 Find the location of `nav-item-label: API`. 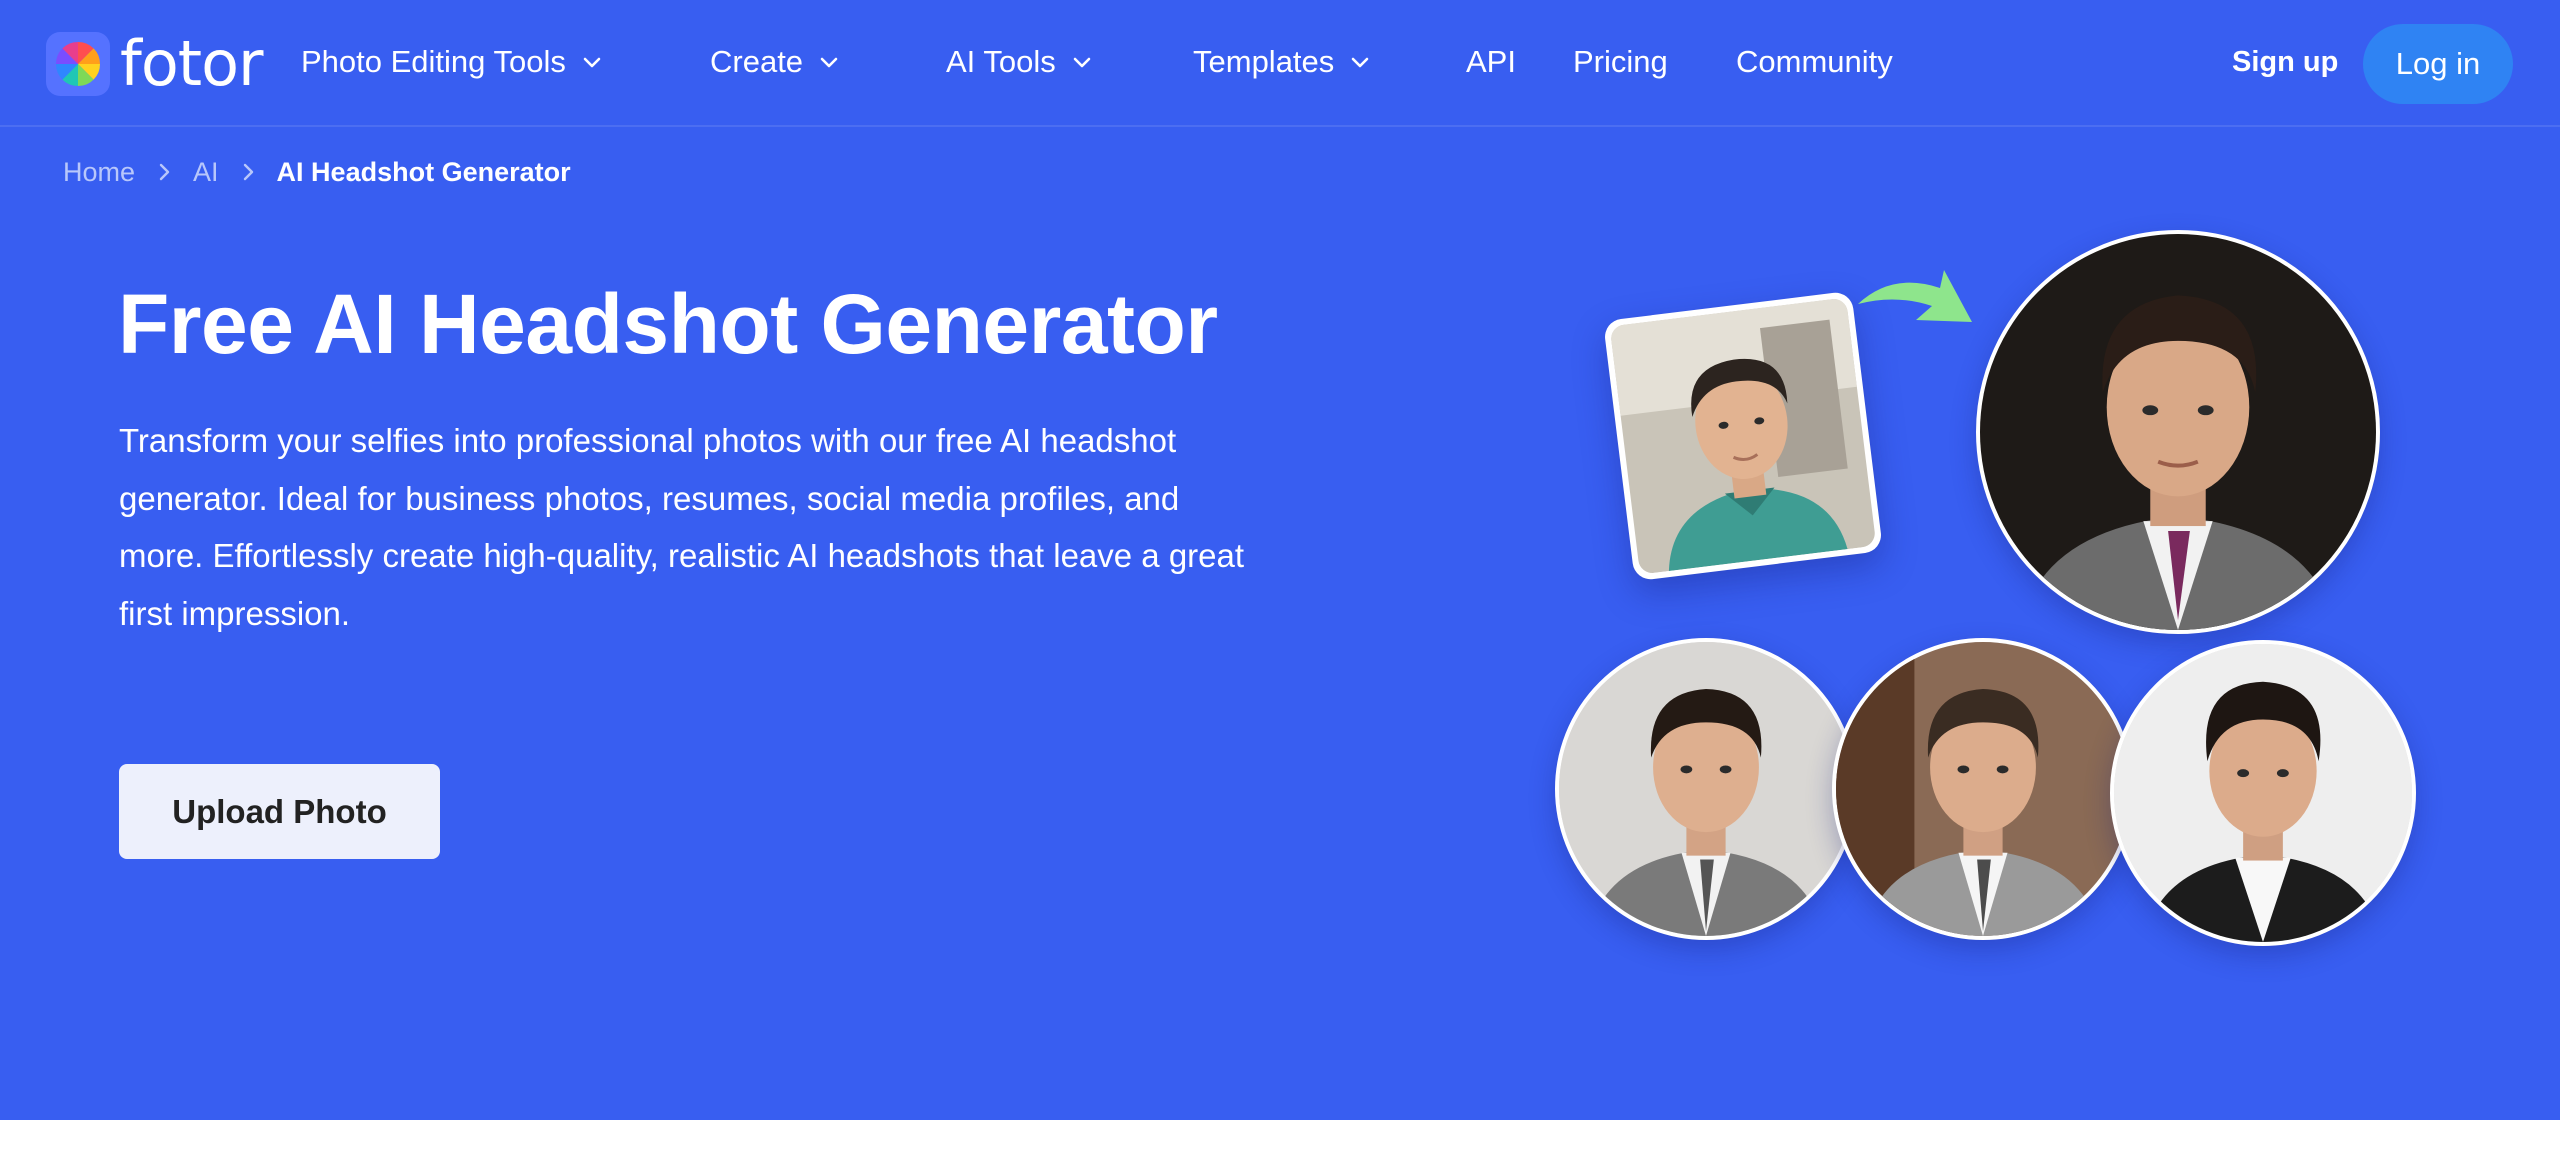

nav-item-label: API is located at coordinates (1491, 61).